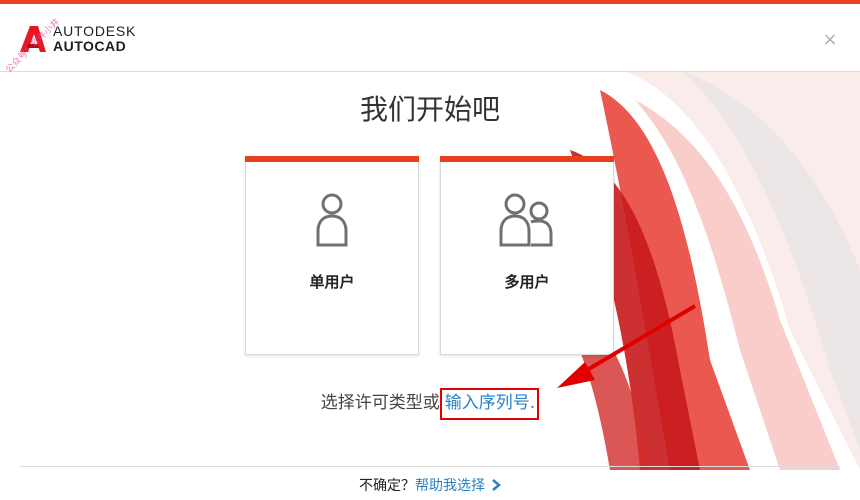  Describe the element at coordinates (430, 466) in the screenshot. I see `footer-divider` at that location.